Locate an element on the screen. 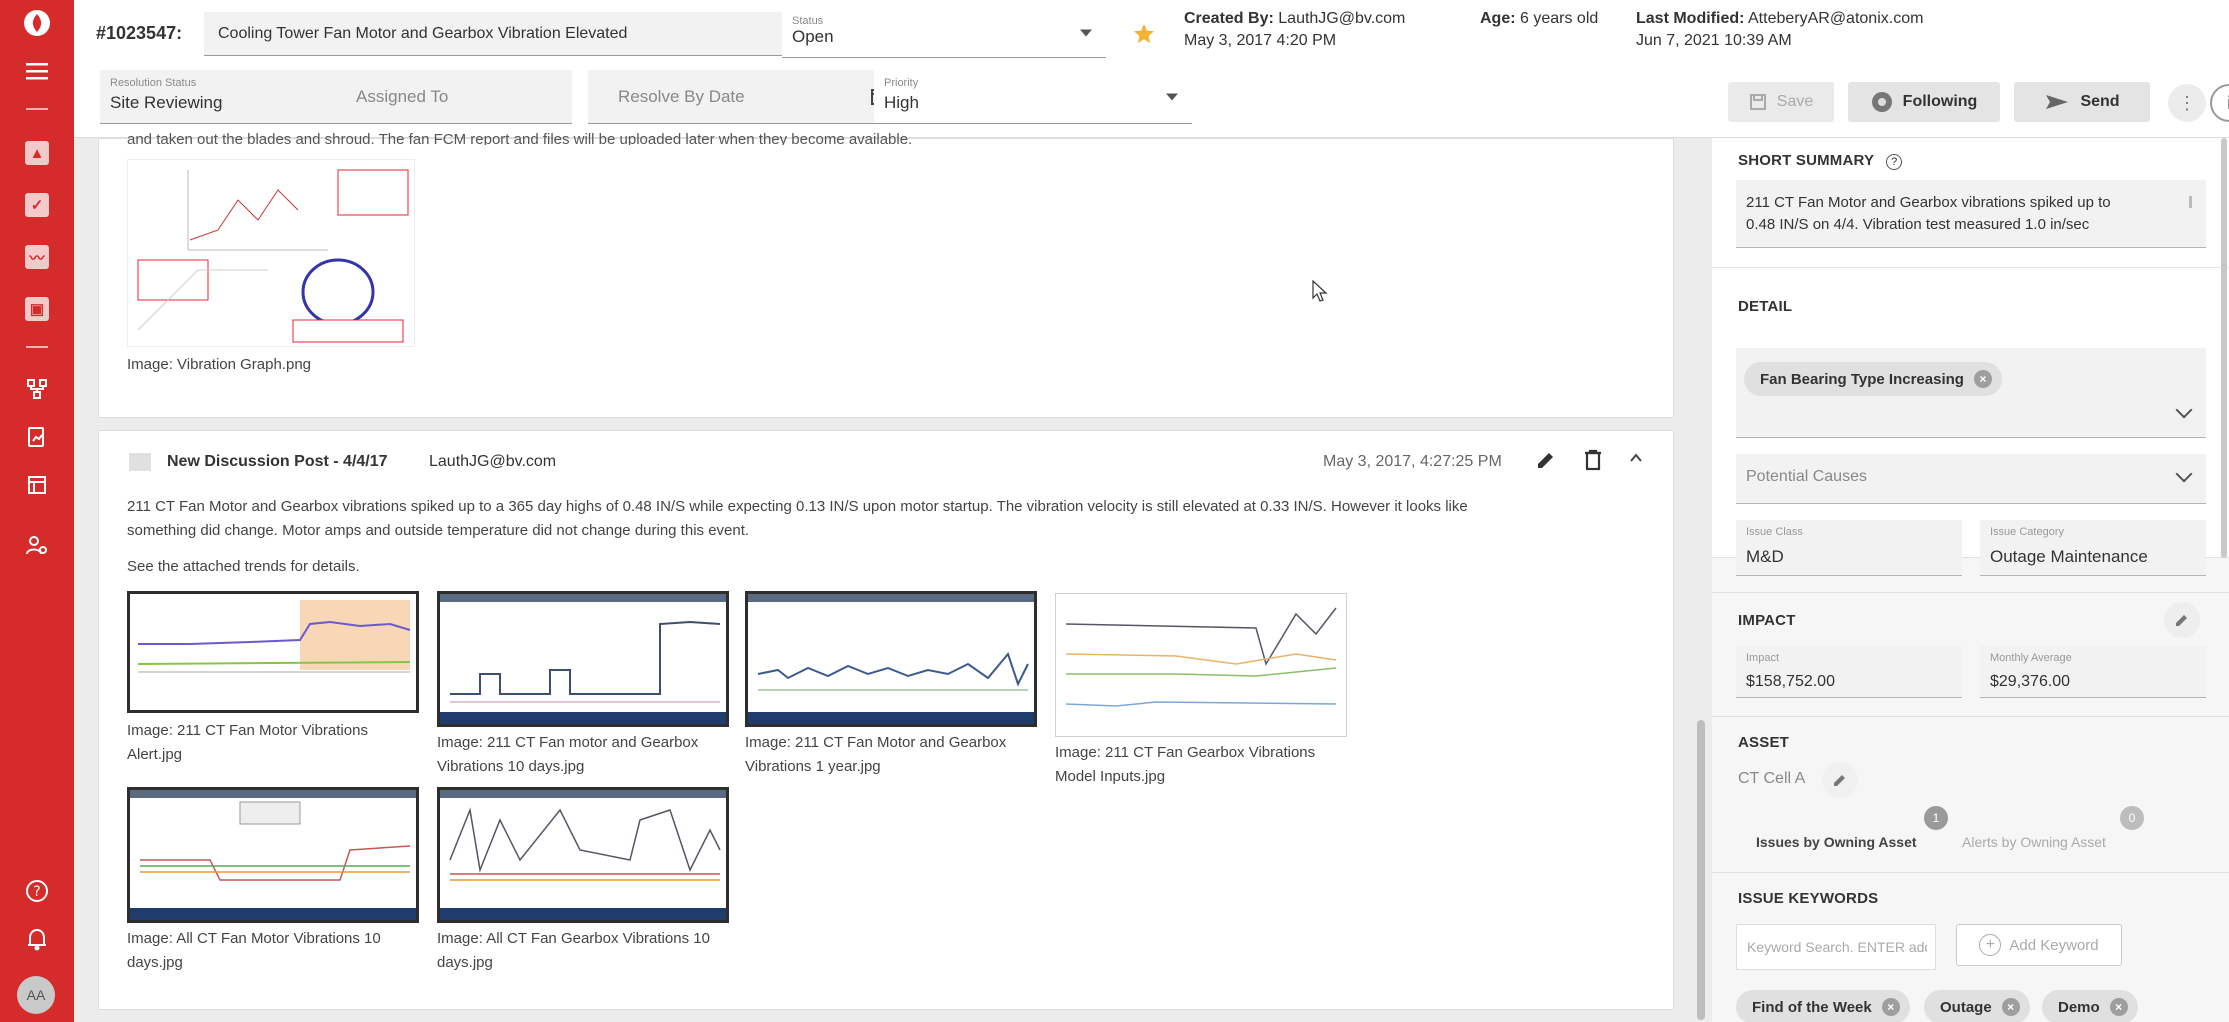 The height and width of the screenshot is (1022, 2229). alerts-nav-icon: ▲ is located at coordinates (37, 153).